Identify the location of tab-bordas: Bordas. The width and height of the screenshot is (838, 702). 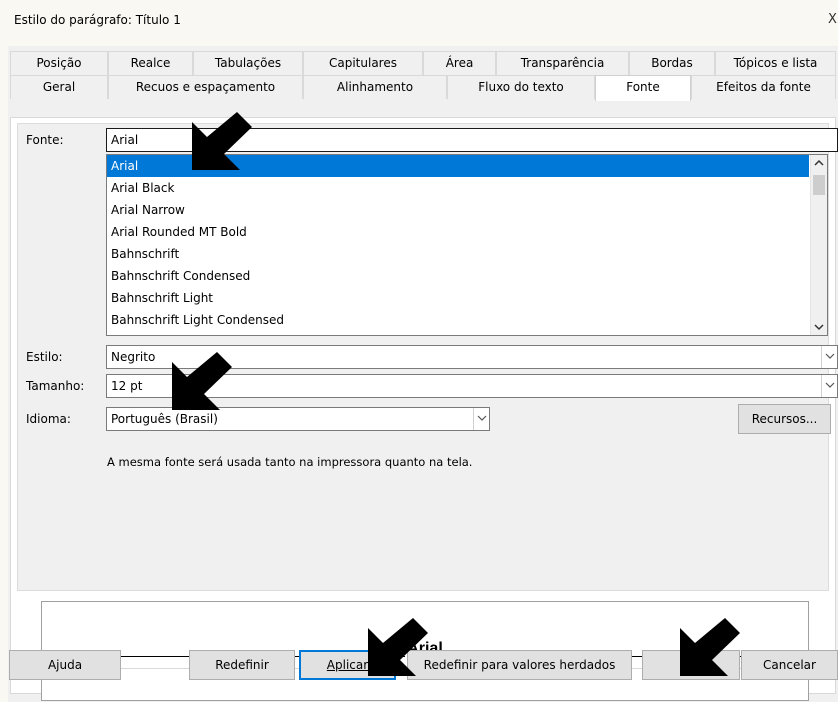
(672, 63).